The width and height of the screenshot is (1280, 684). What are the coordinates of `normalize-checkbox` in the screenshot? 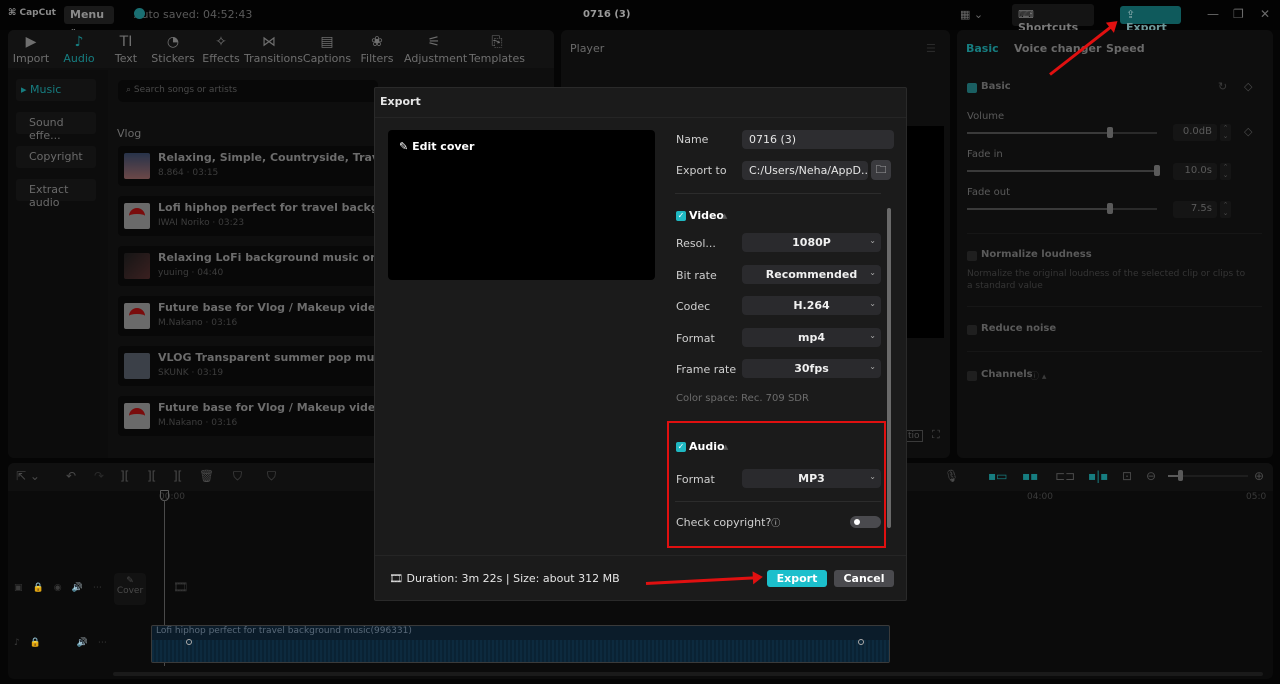 It's located at (972, 256).